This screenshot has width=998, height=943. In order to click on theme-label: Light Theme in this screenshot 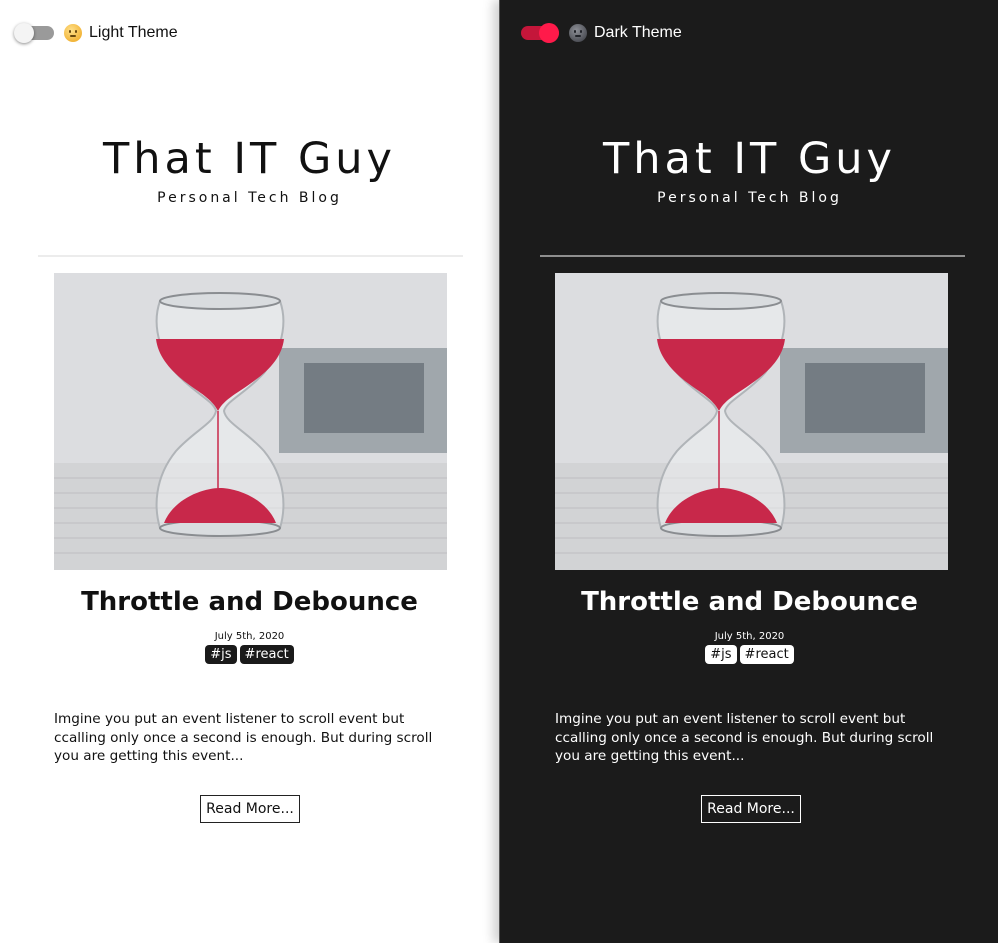, I will do `click(133, 32)`.